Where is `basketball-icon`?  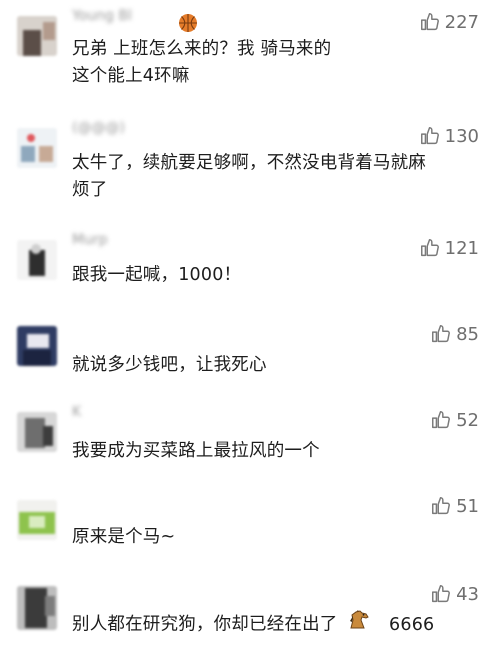
basketball-icon is located at coordinates (188, 25).